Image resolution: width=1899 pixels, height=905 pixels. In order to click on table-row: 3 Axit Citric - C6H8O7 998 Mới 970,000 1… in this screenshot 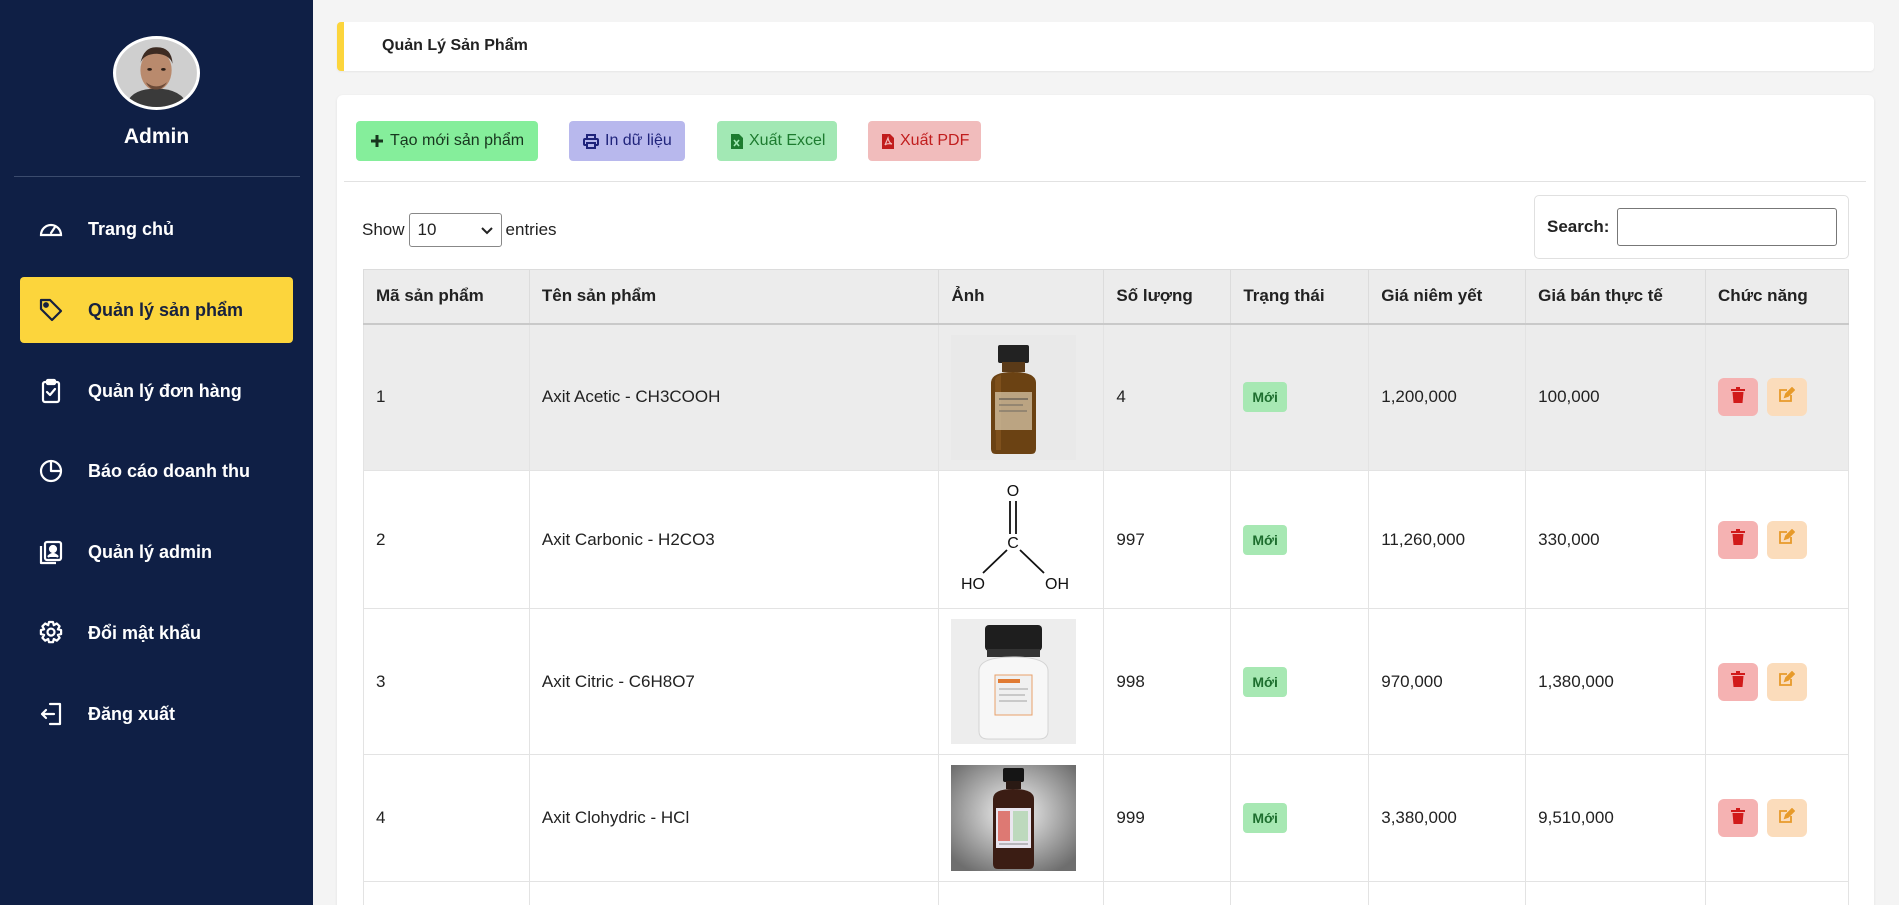, I will do `click(1106, 681)`.